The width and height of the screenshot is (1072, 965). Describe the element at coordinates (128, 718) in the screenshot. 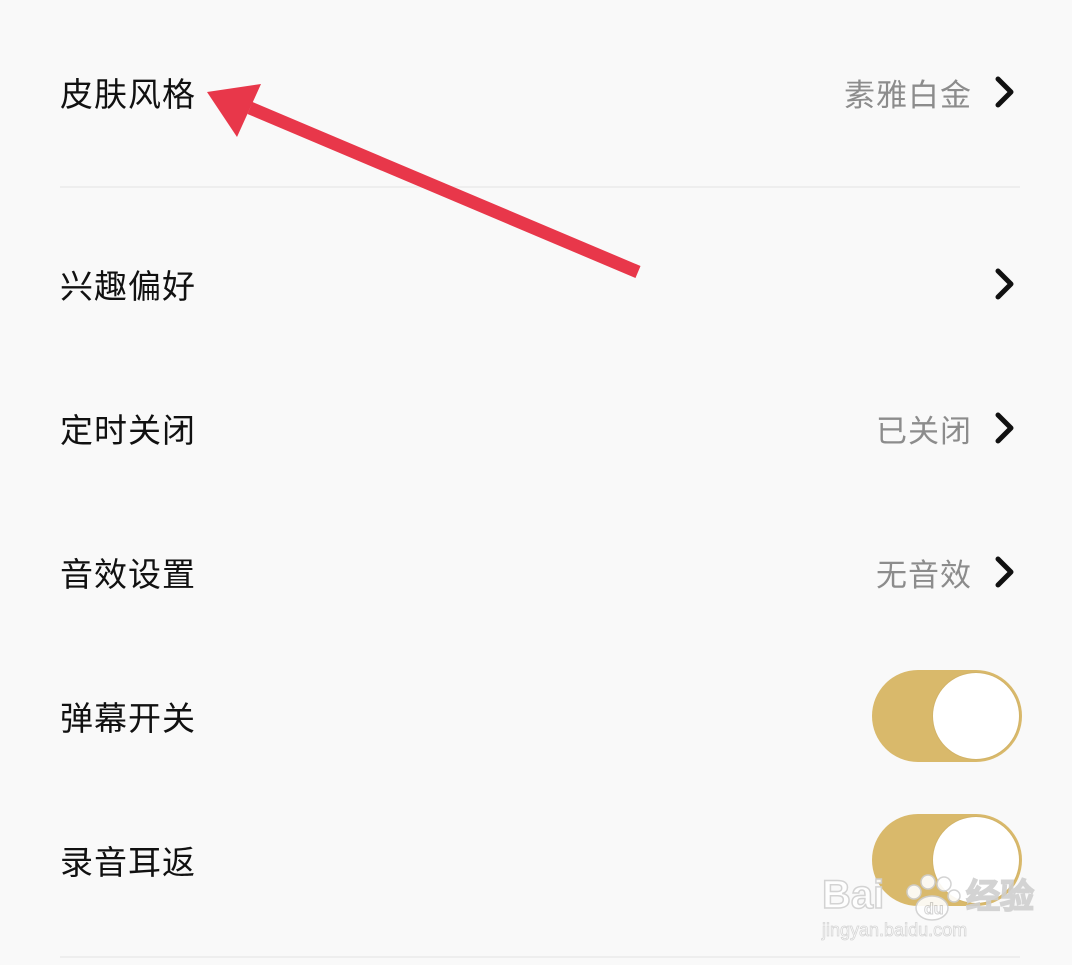

I see `setting-label-danmaku: 弹幕开关` at that location.